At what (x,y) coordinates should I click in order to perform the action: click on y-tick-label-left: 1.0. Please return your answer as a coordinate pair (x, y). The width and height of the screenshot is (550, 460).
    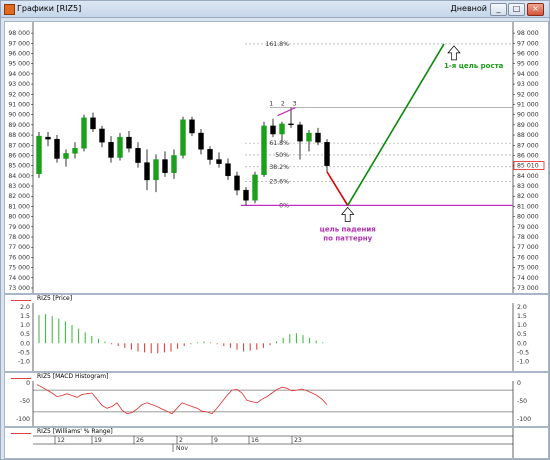
    Looking at the image, I should click on (25, 325).